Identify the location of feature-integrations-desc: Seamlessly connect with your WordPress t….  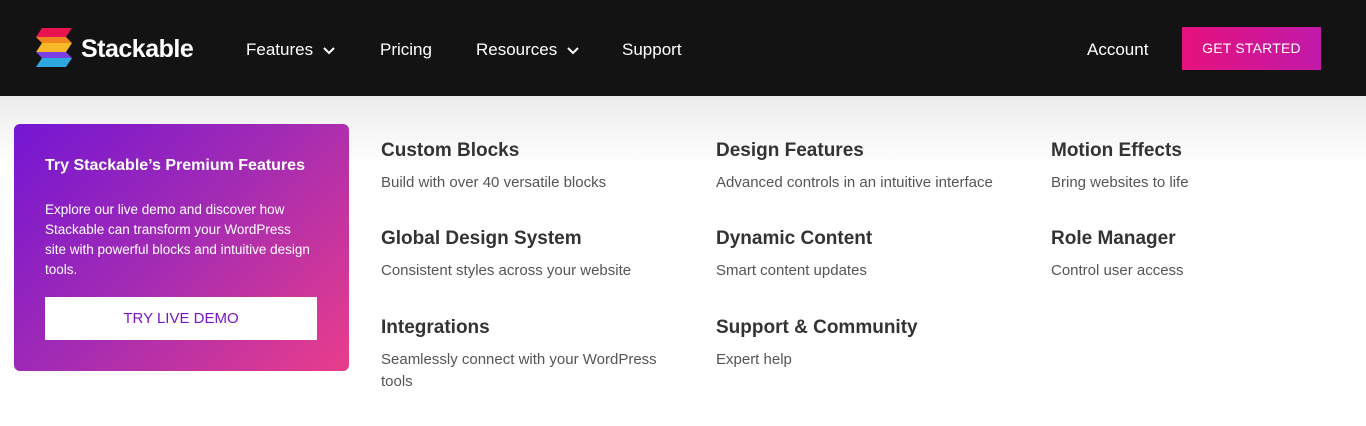
(519, 370).